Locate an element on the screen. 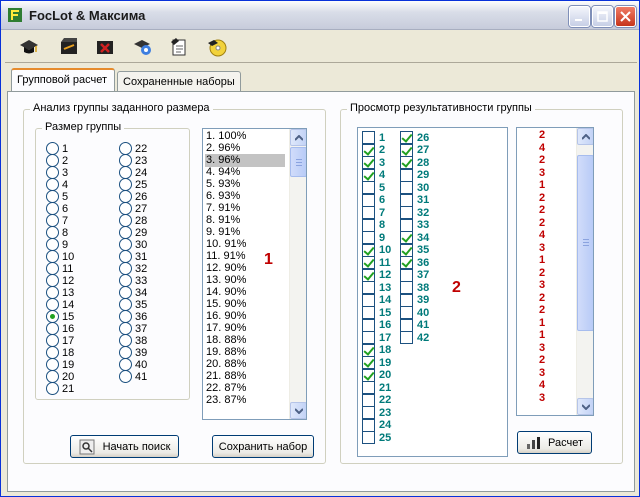  maximize-button is located at coordinates (602, 16).